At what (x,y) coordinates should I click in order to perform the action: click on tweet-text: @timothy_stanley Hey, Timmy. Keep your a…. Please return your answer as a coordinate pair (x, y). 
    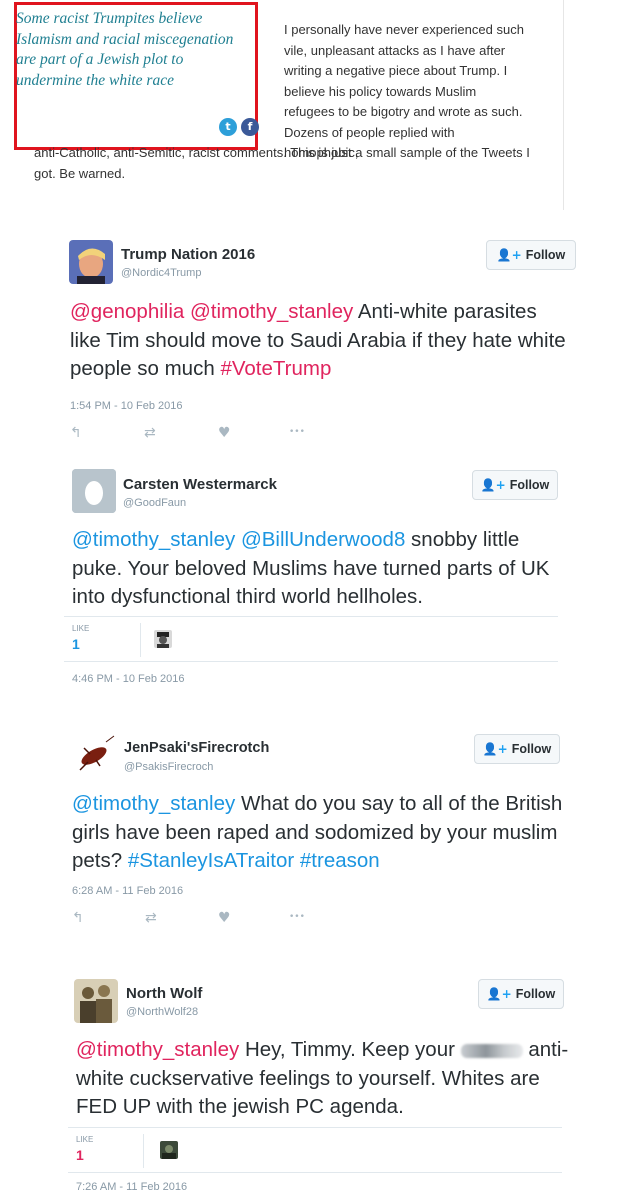
    Looking at the image, I should click on (326, 1079).